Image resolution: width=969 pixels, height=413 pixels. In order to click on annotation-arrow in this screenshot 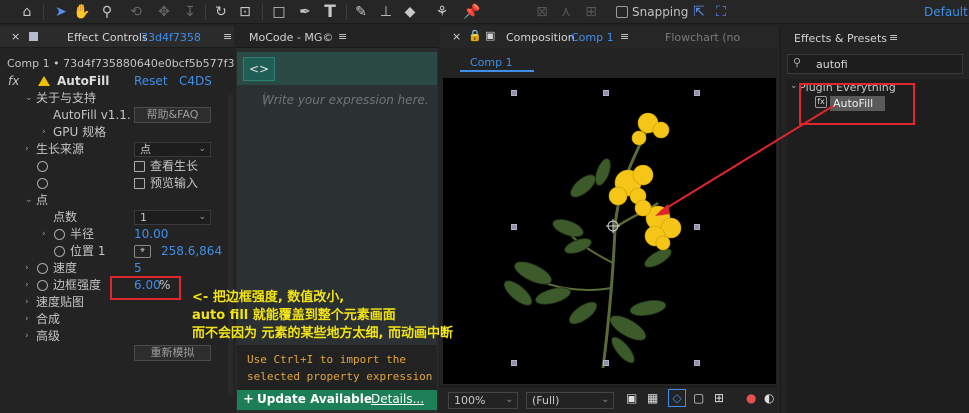, I will do `click(746, 159)`.